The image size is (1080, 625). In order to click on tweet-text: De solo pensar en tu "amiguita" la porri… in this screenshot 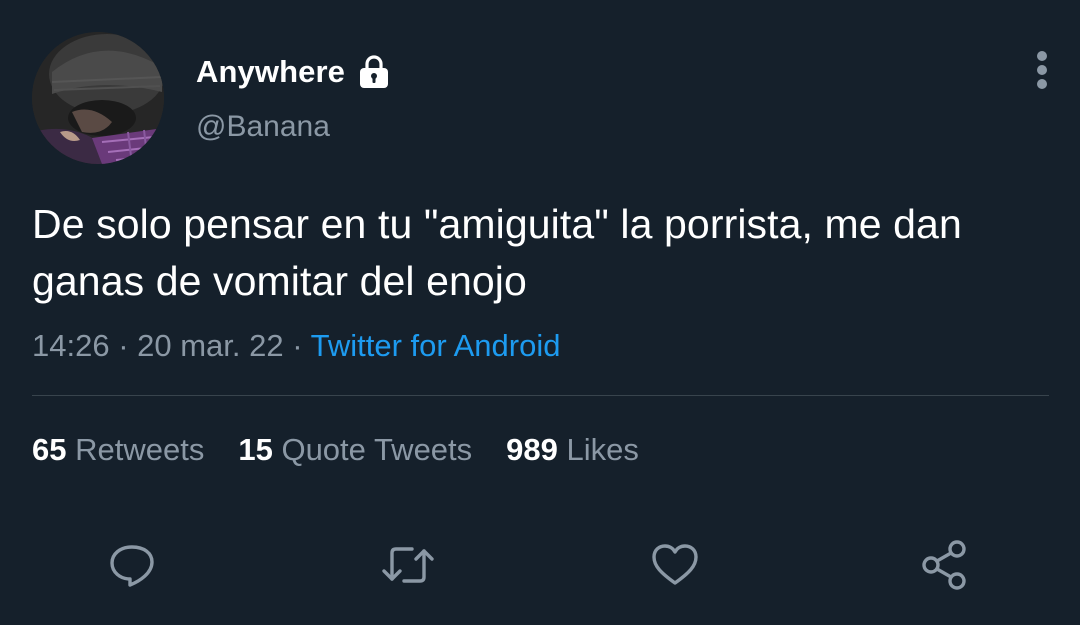, I will do `click(497, 252)`.